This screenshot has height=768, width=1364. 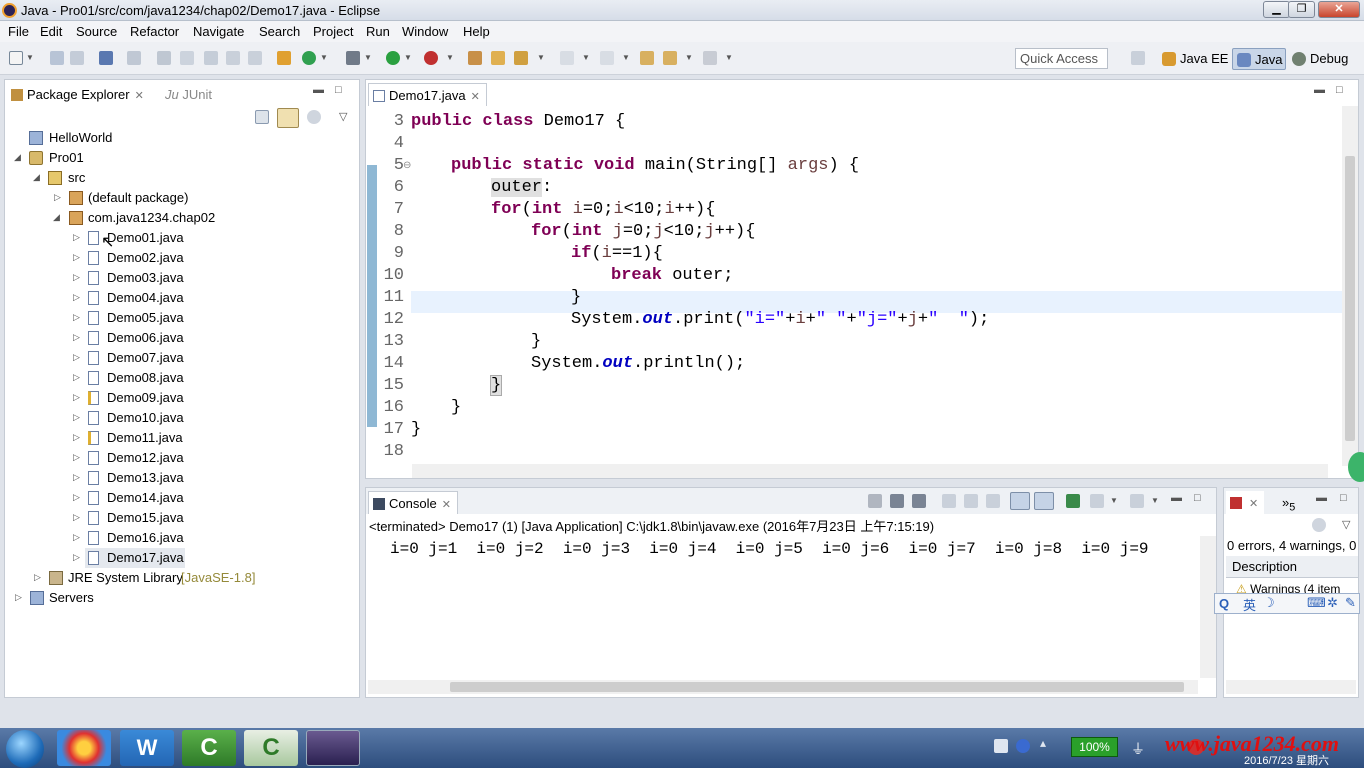 What do you see at coordinates (271, 748) in the screenshot?
I see `camtasia-recorder-taskbar-icon: C` at bounding box center [271, 748].